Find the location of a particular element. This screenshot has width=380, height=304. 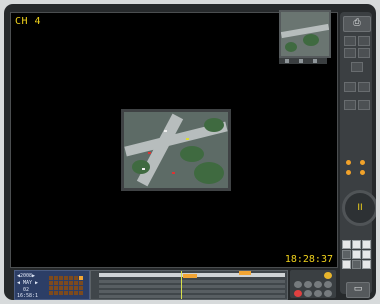

end-button is located at coordinates (328, 293).